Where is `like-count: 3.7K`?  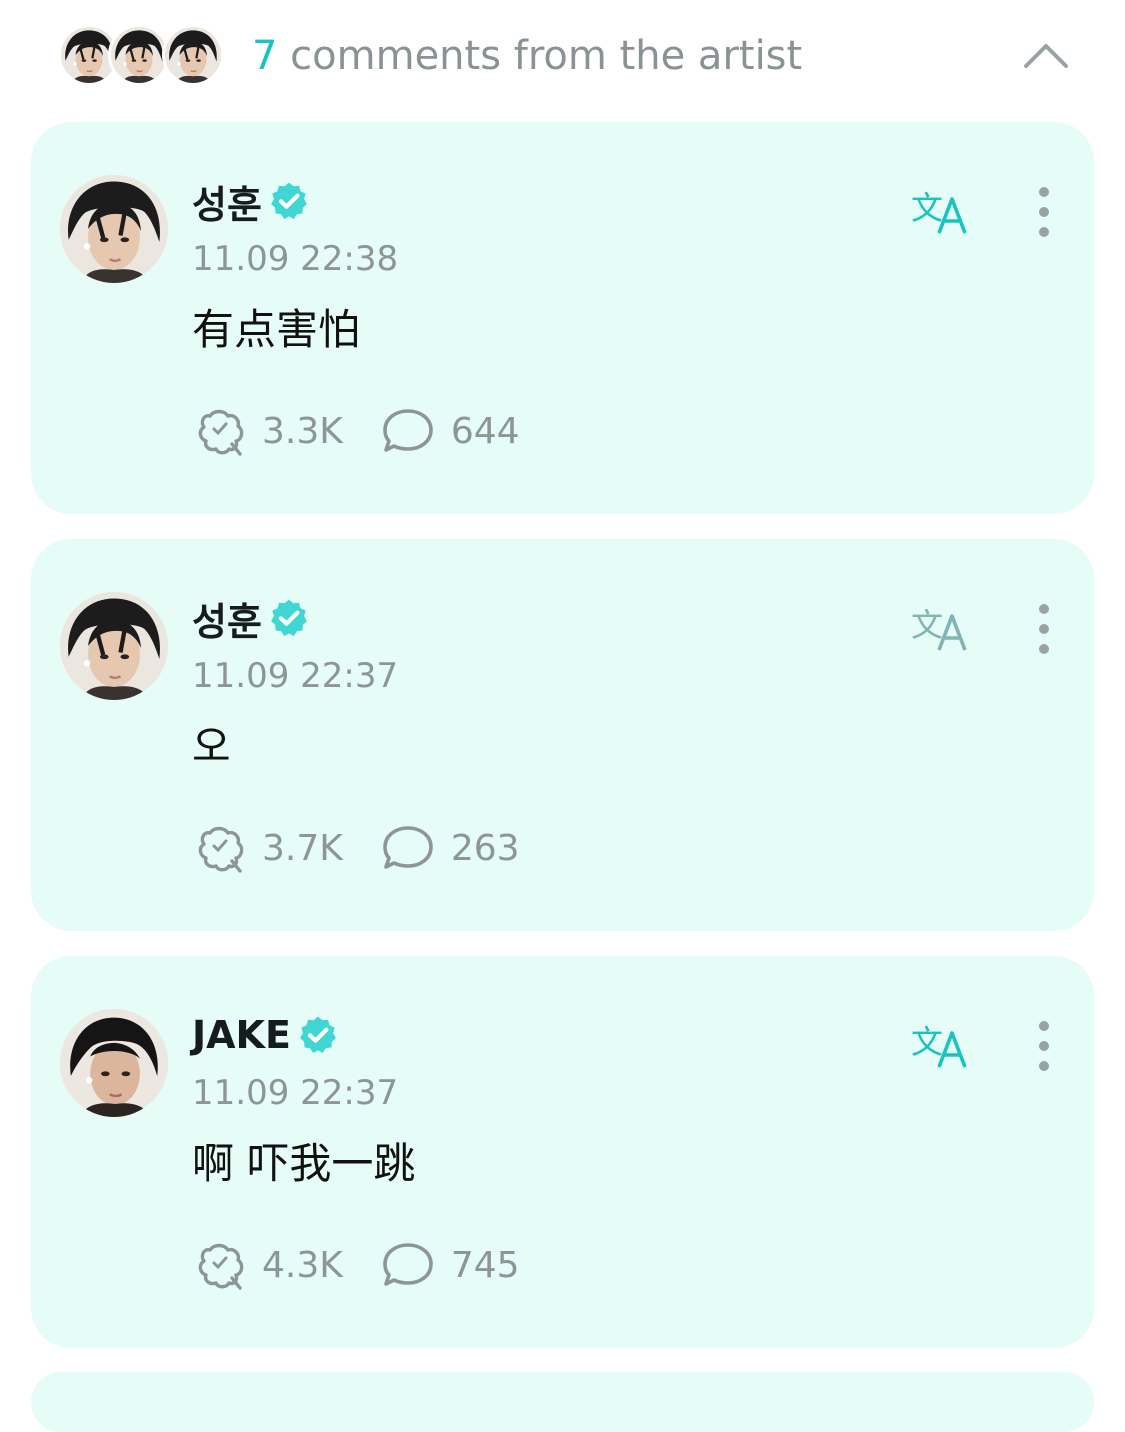
like-count: 3.7K is located at coordinates (302, 848).